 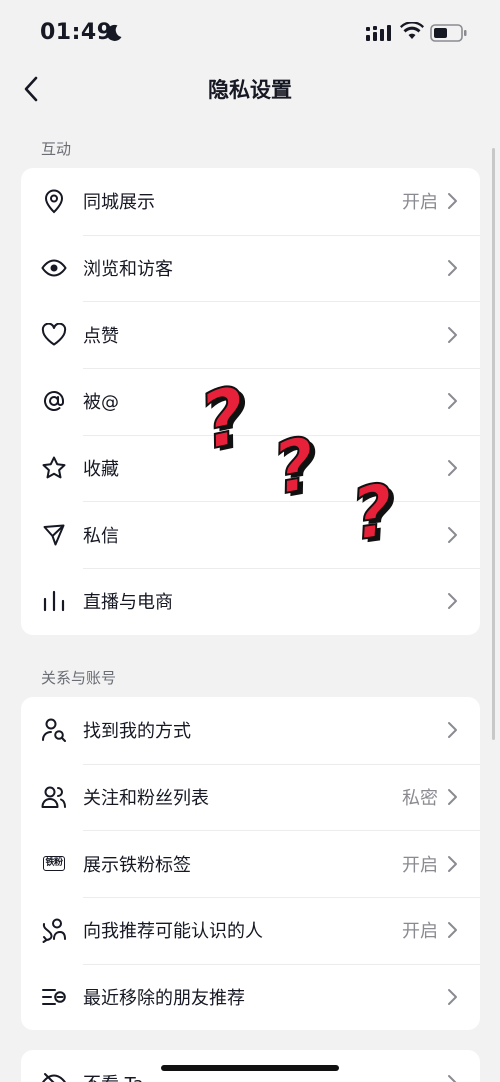 I want to click on row-fan-badge: 铁粉 展示铁粉标签 开启, so click(x=250, y=863).